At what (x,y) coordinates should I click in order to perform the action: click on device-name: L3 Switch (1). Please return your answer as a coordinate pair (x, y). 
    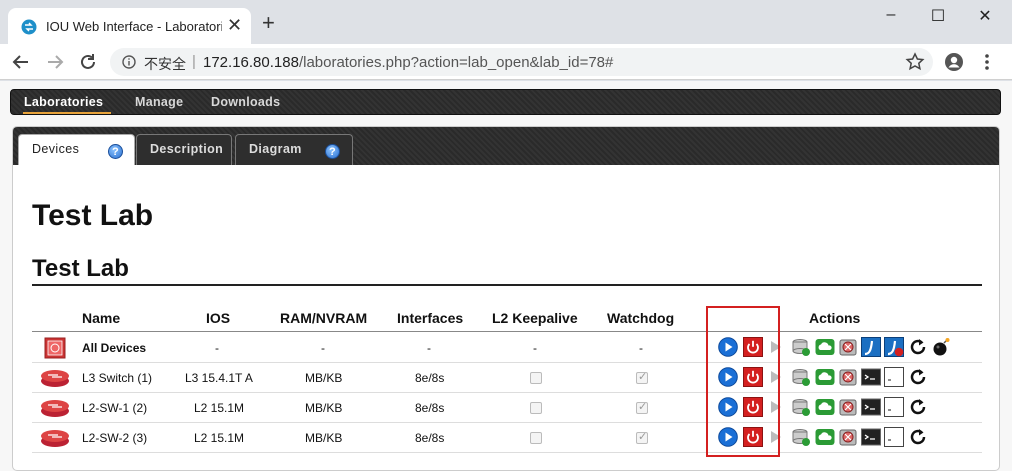
    Looking at the image, I should click on (117, 378).